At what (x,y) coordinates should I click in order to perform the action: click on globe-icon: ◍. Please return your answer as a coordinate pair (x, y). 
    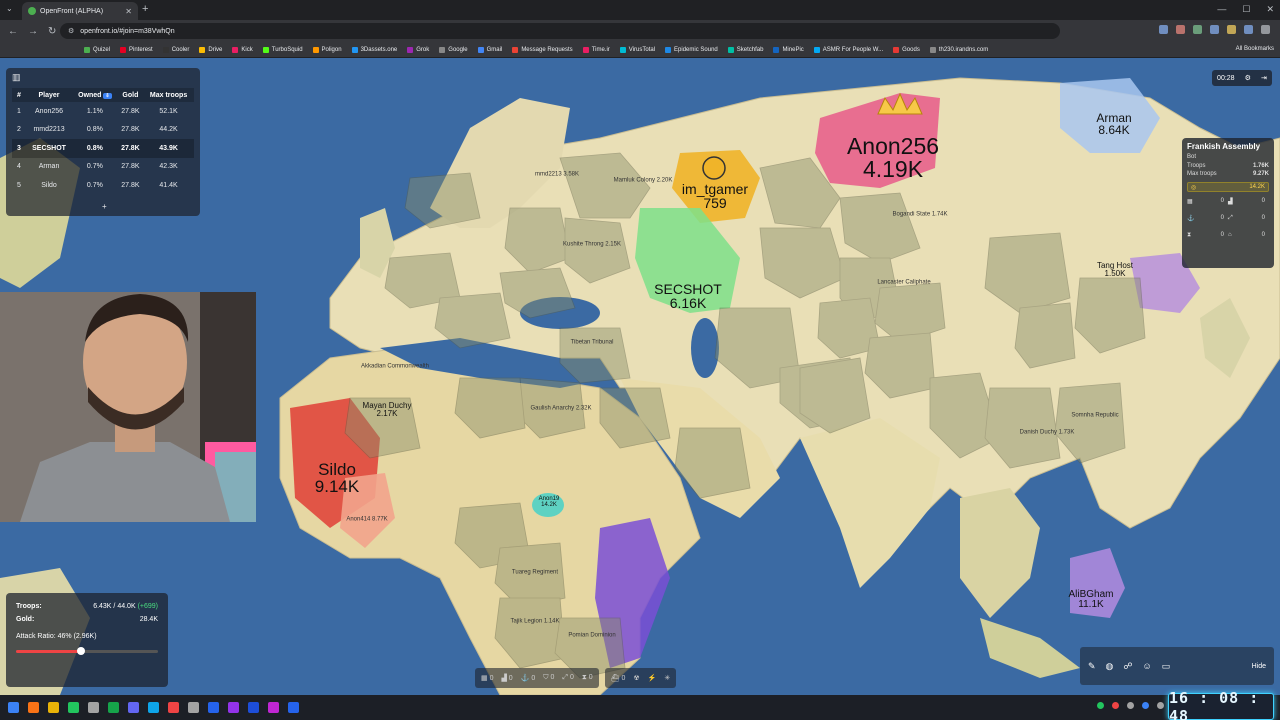
    Looking at the image, I should click on (1110, 666).